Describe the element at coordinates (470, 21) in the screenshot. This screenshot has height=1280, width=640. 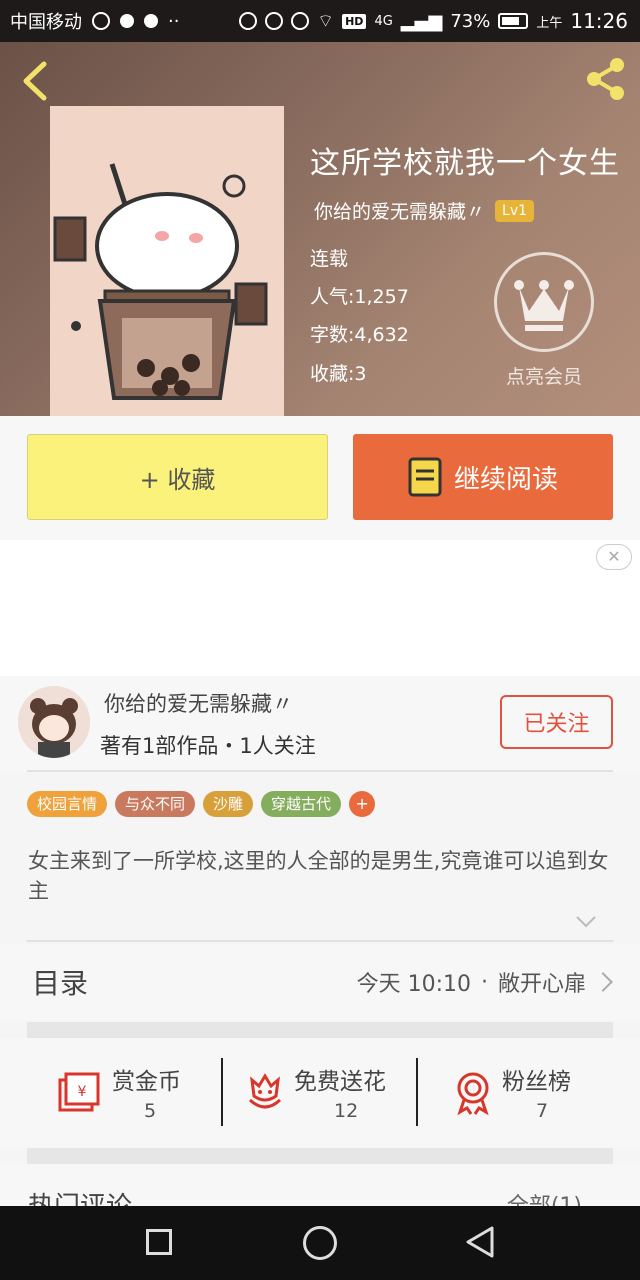
I see `battery-percent: 73%` at that location.